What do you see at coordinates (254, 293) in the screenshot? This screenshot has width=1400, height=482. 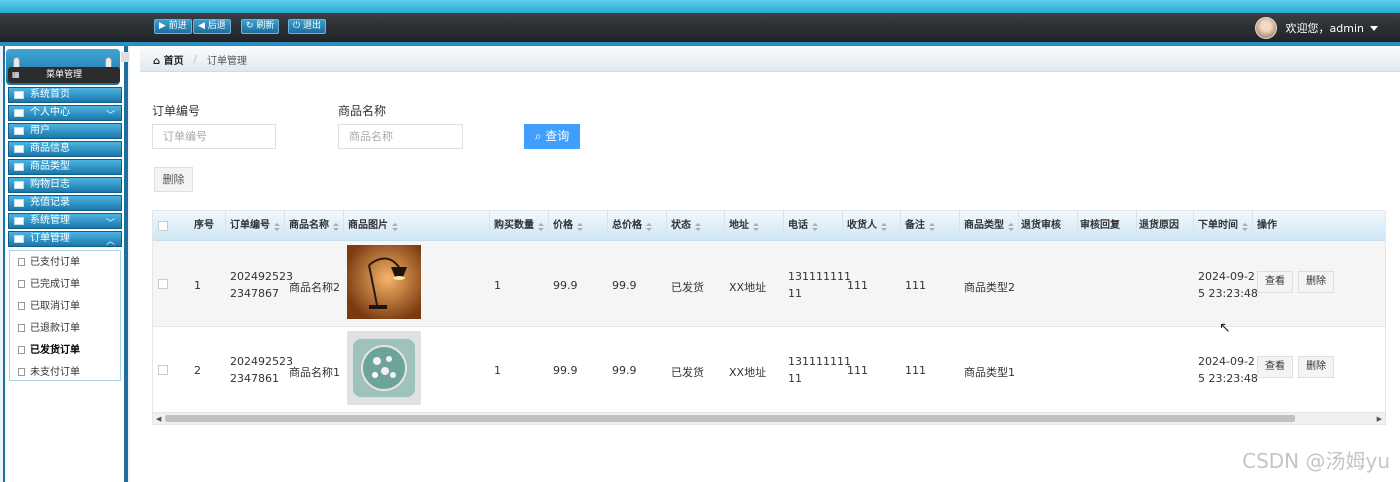 I see `cell-order-no: 2347867` at bounding box center [254, 293].